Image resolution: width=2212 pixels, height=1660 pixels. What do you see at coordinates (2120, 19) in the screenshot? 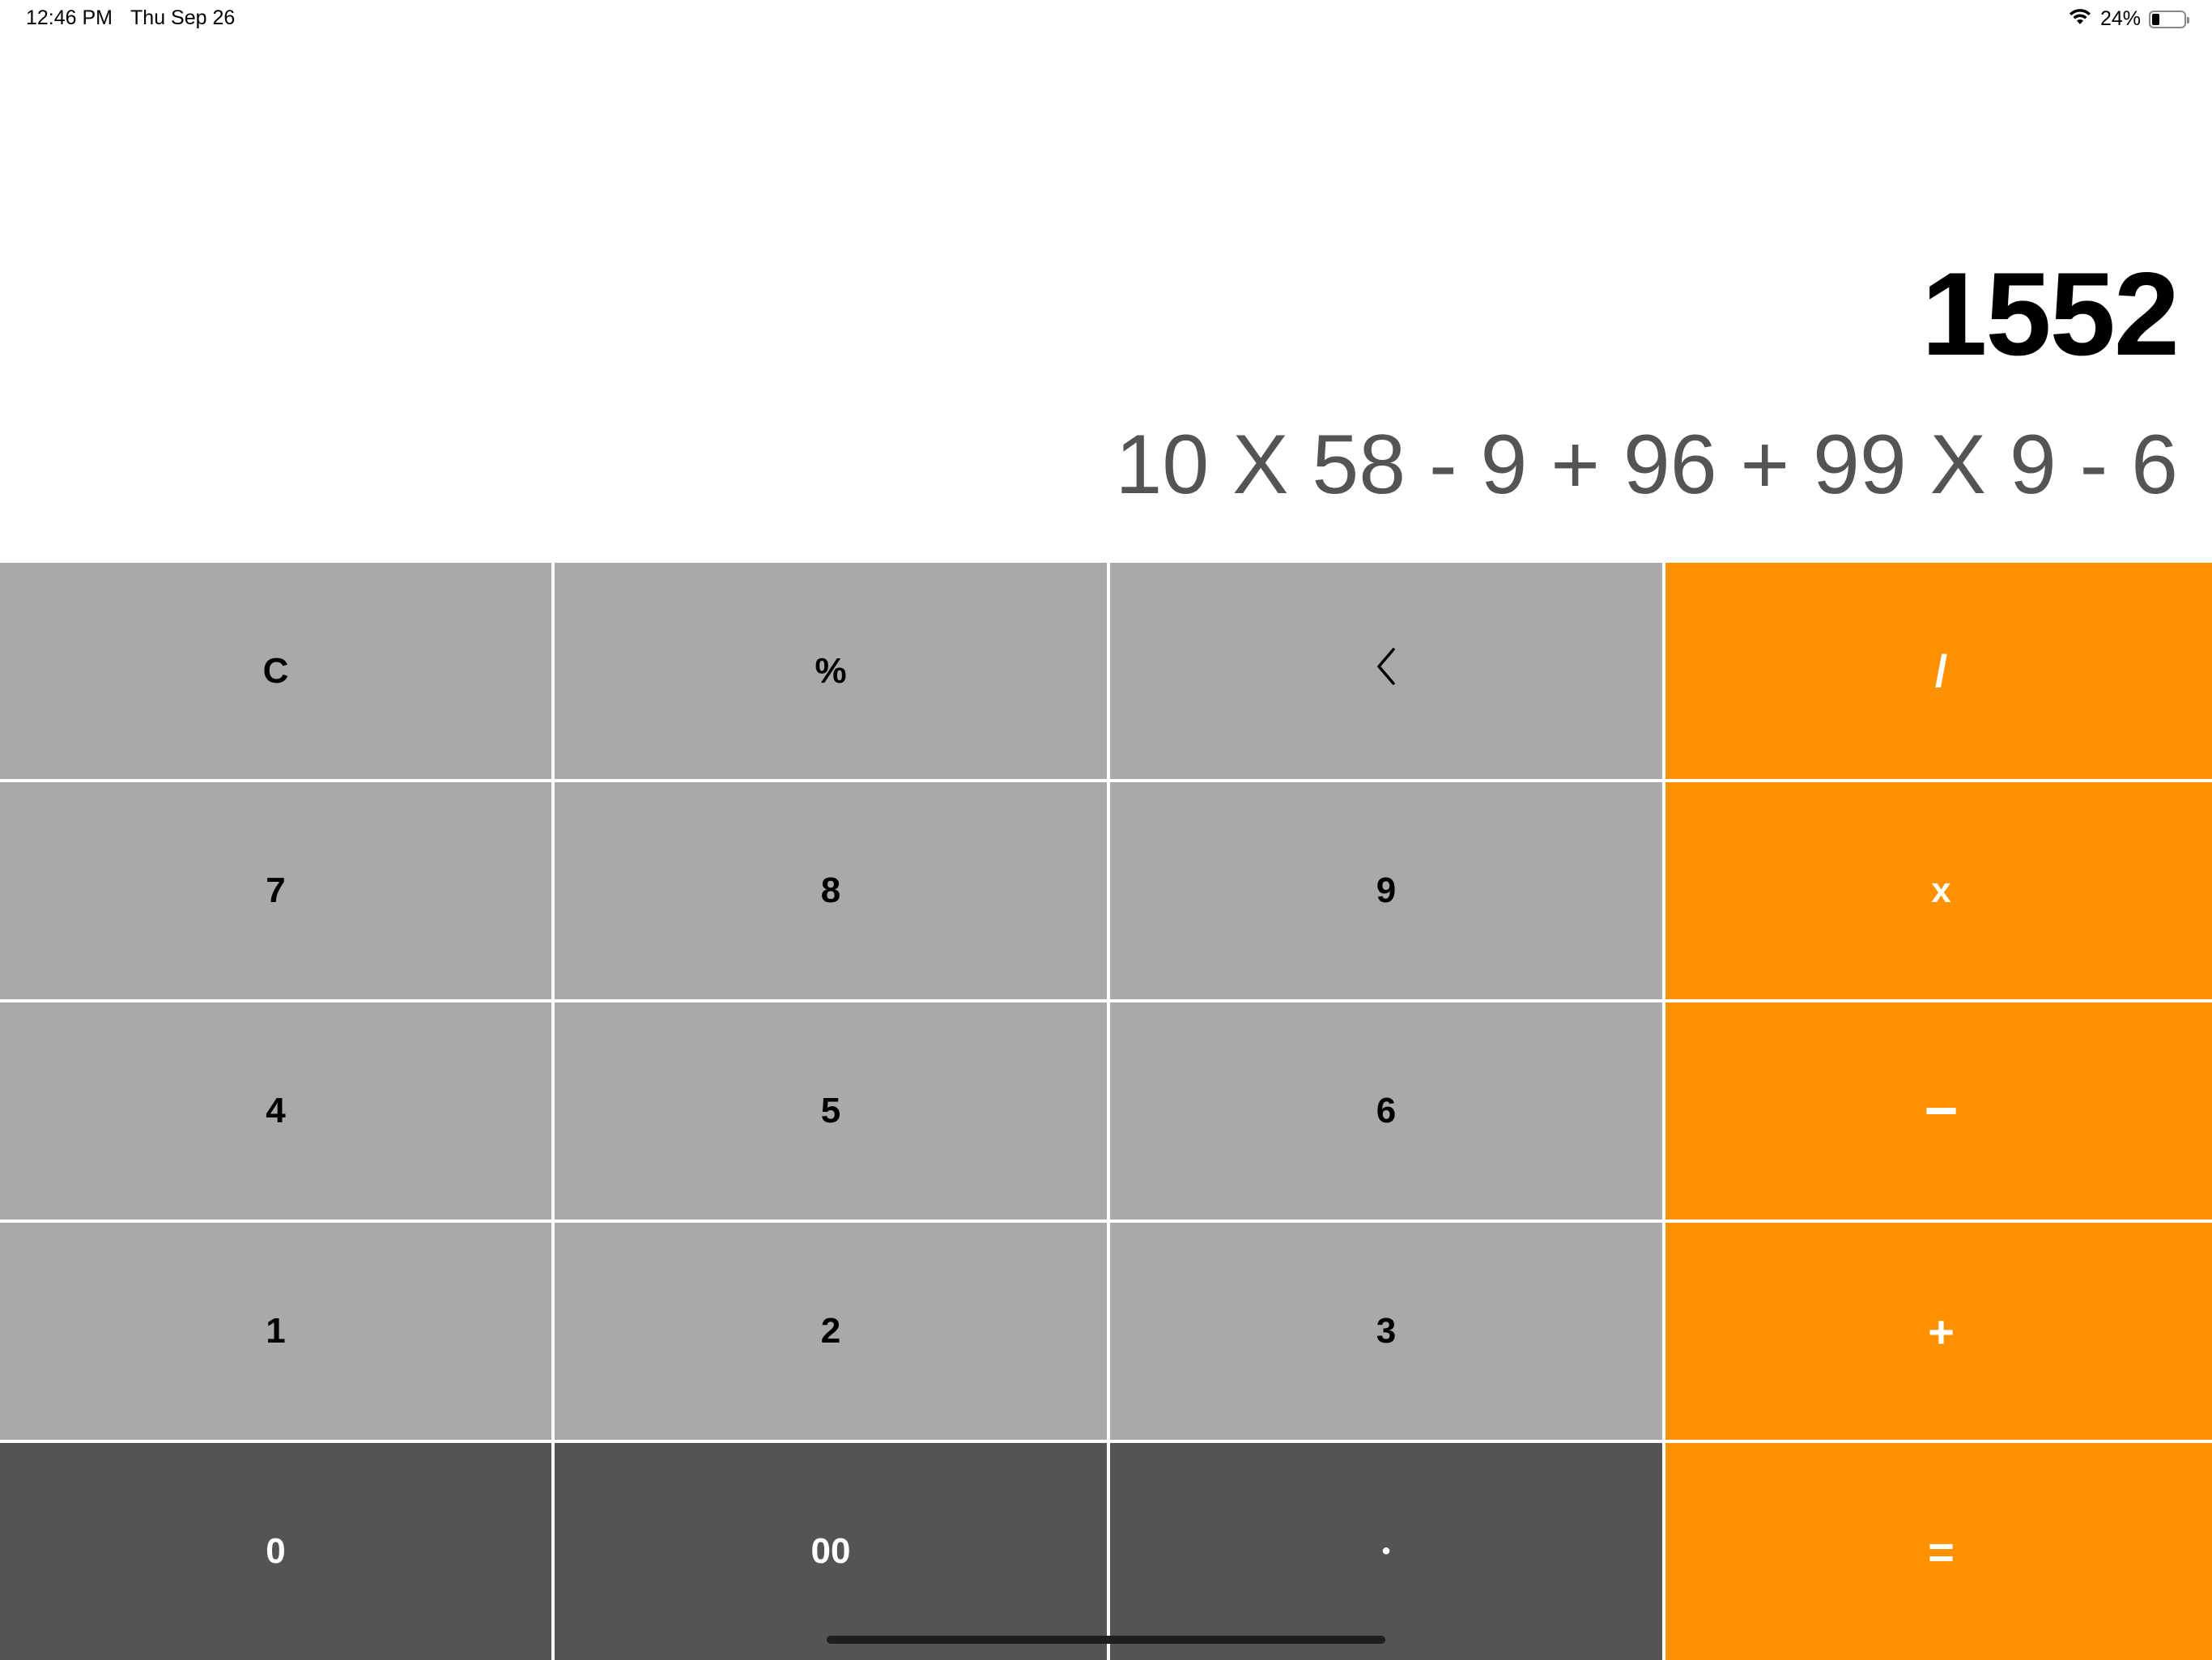
I see `battery-percent: 24%` at bounding box center [2120, 19].